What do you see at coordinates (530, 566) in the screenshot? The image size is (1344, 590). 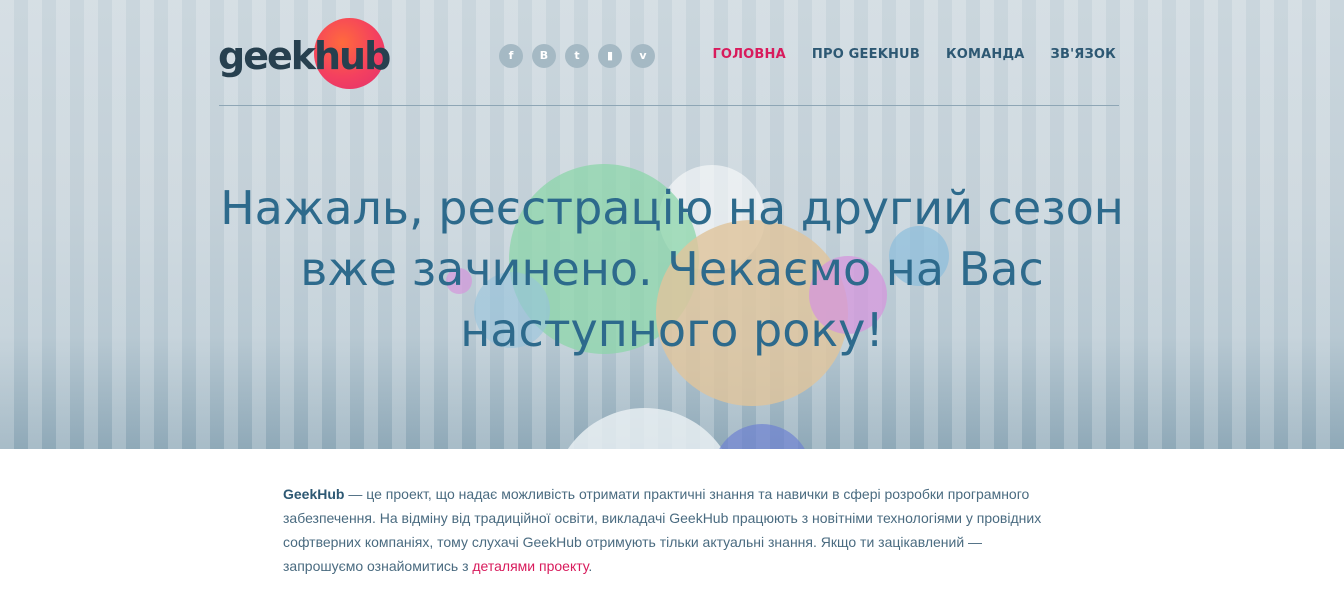 I see `project-details-link: деталями проекту` at bounding box center [530, 566].